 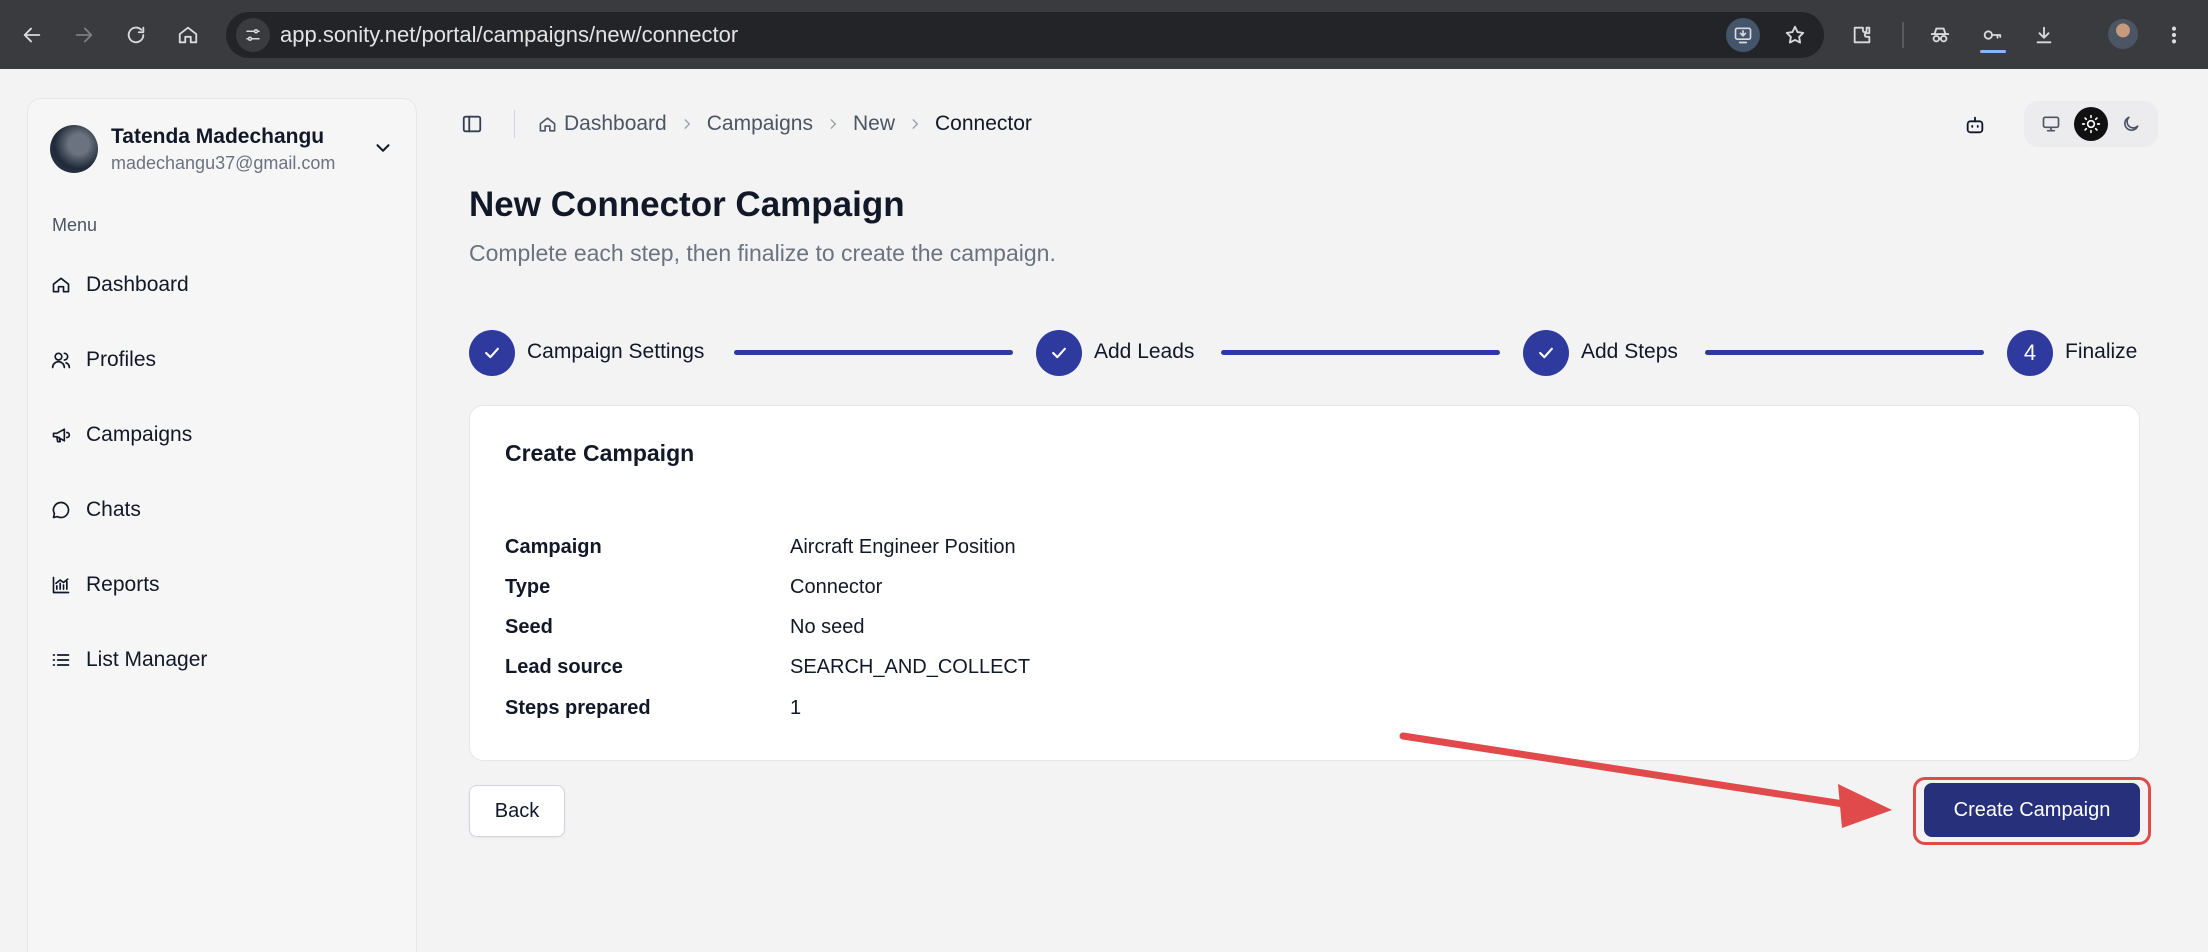 I want to click on breadcrumb-dashboard: Dashboard, so click(x=615, y=124).